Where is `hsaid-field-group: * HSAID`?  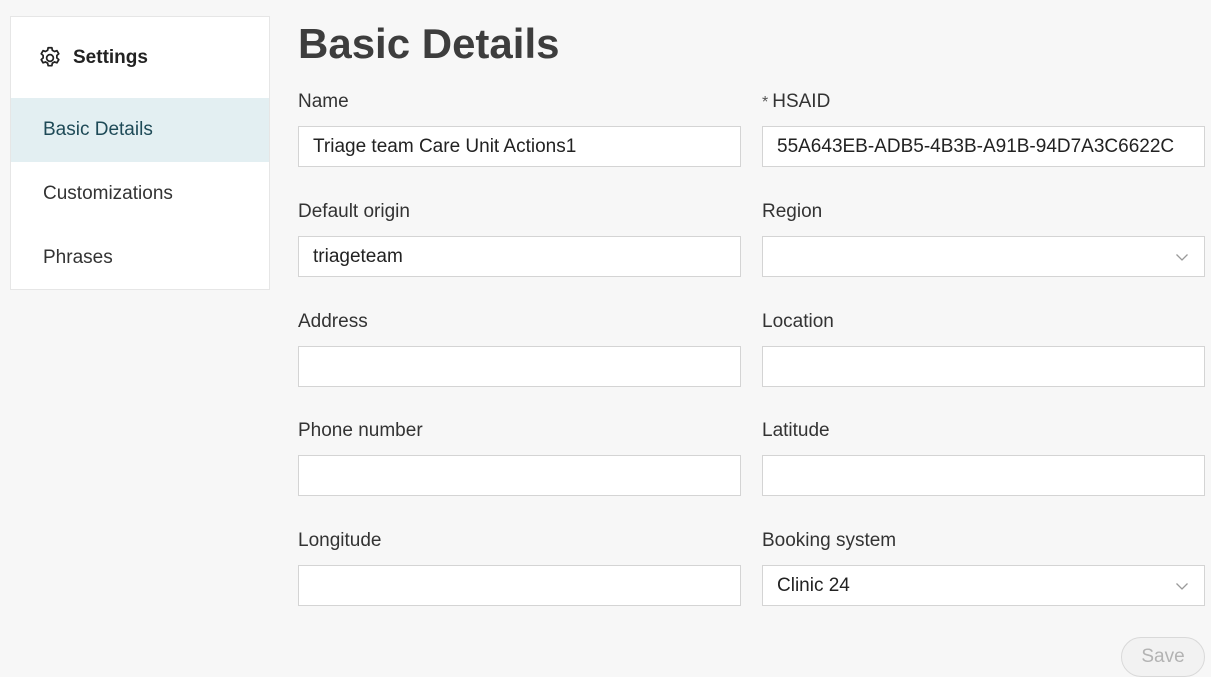 hsaid-field-group: * HSAID is located at coordinates (983, 128).